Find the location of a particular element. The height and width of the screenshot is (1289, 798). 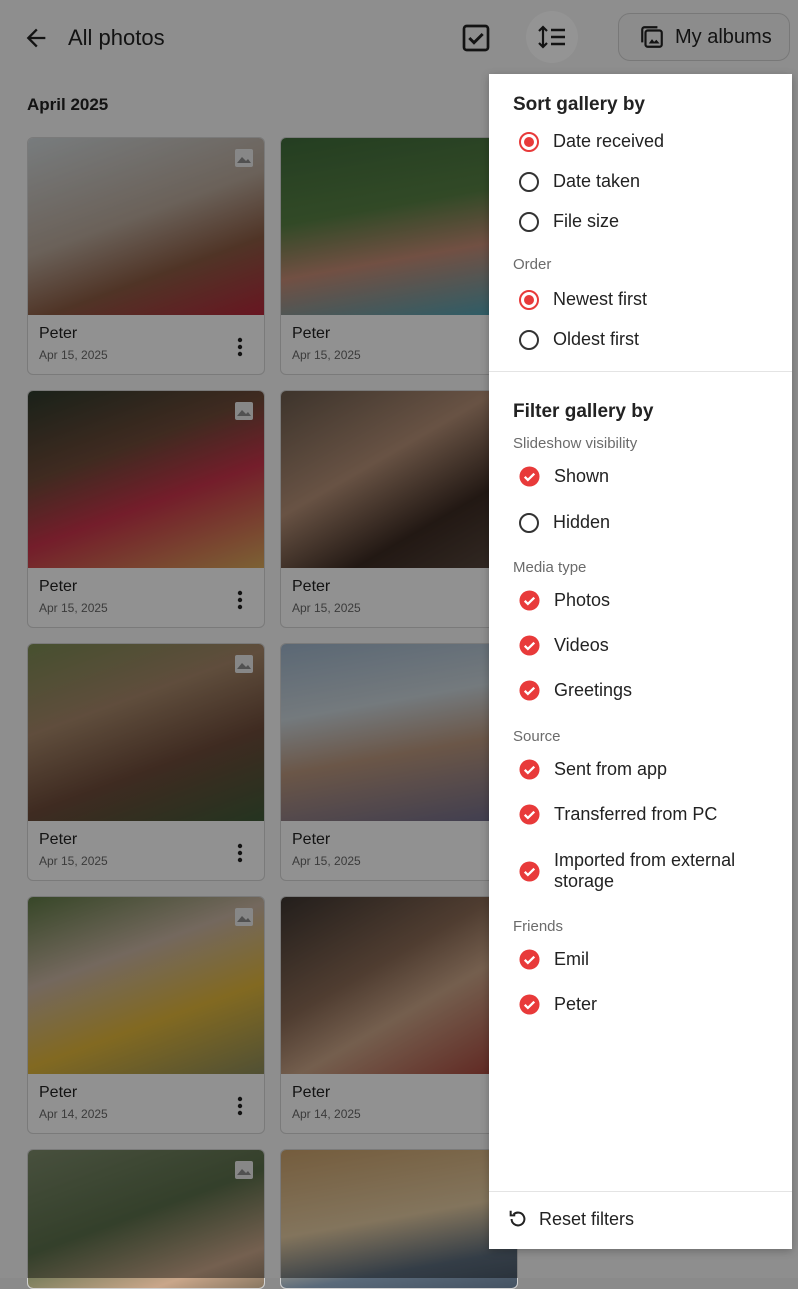

option-label: Sent from app is located at coordinates (611, 769).